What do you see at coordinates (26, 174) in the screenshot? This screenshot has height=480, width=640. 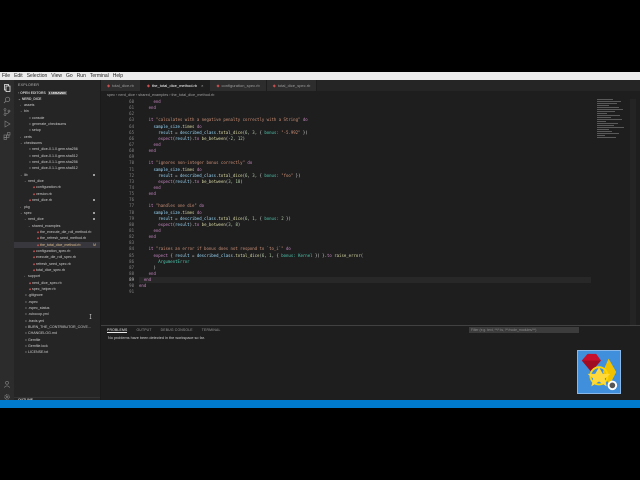 I see `tree-item-label: lib` at bounding box center [26, 174].